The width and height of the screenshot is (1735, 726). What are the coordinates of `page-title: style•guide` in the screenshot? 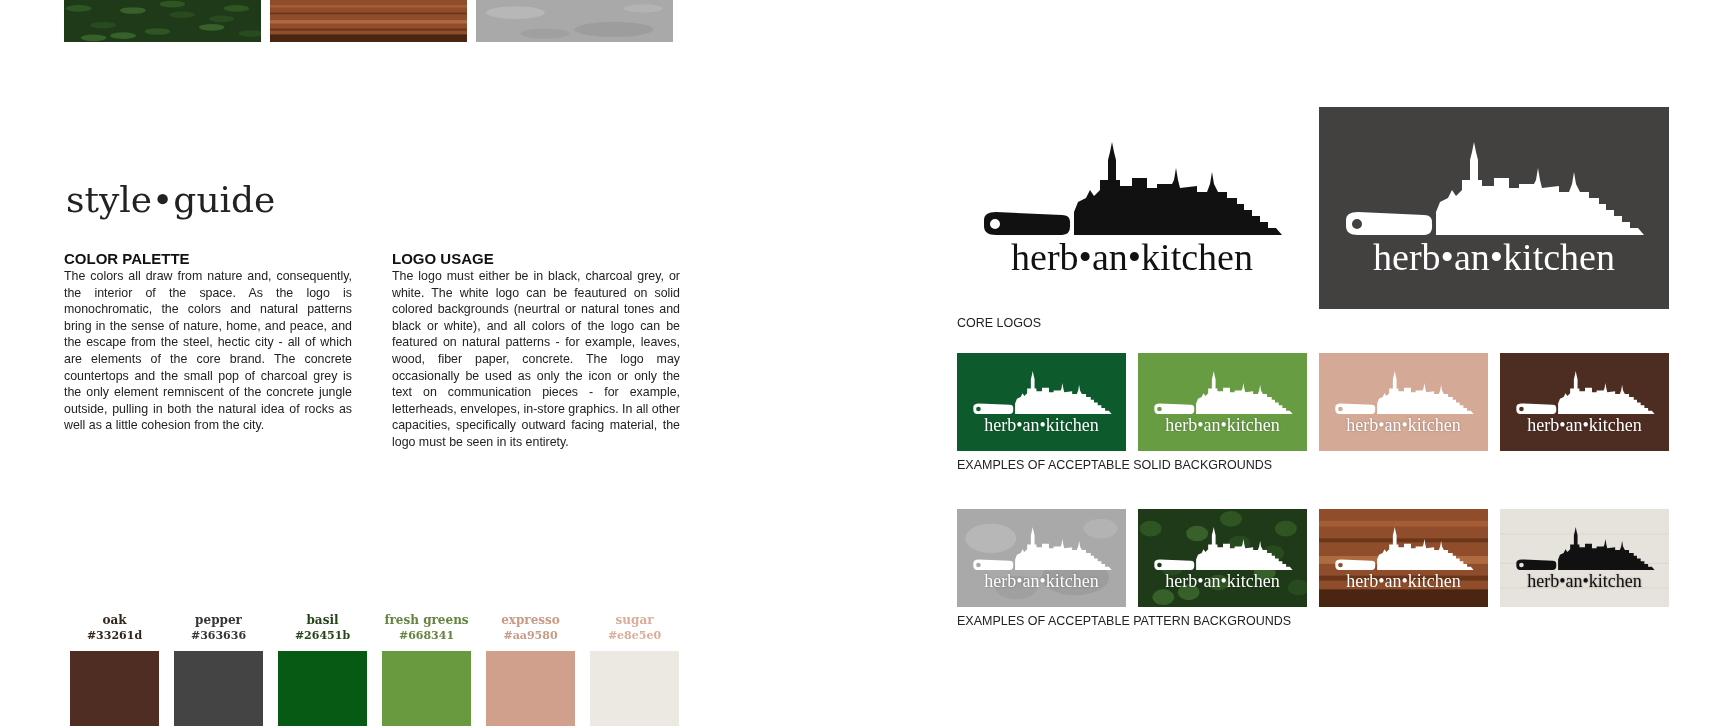 It's located at (171, 200).